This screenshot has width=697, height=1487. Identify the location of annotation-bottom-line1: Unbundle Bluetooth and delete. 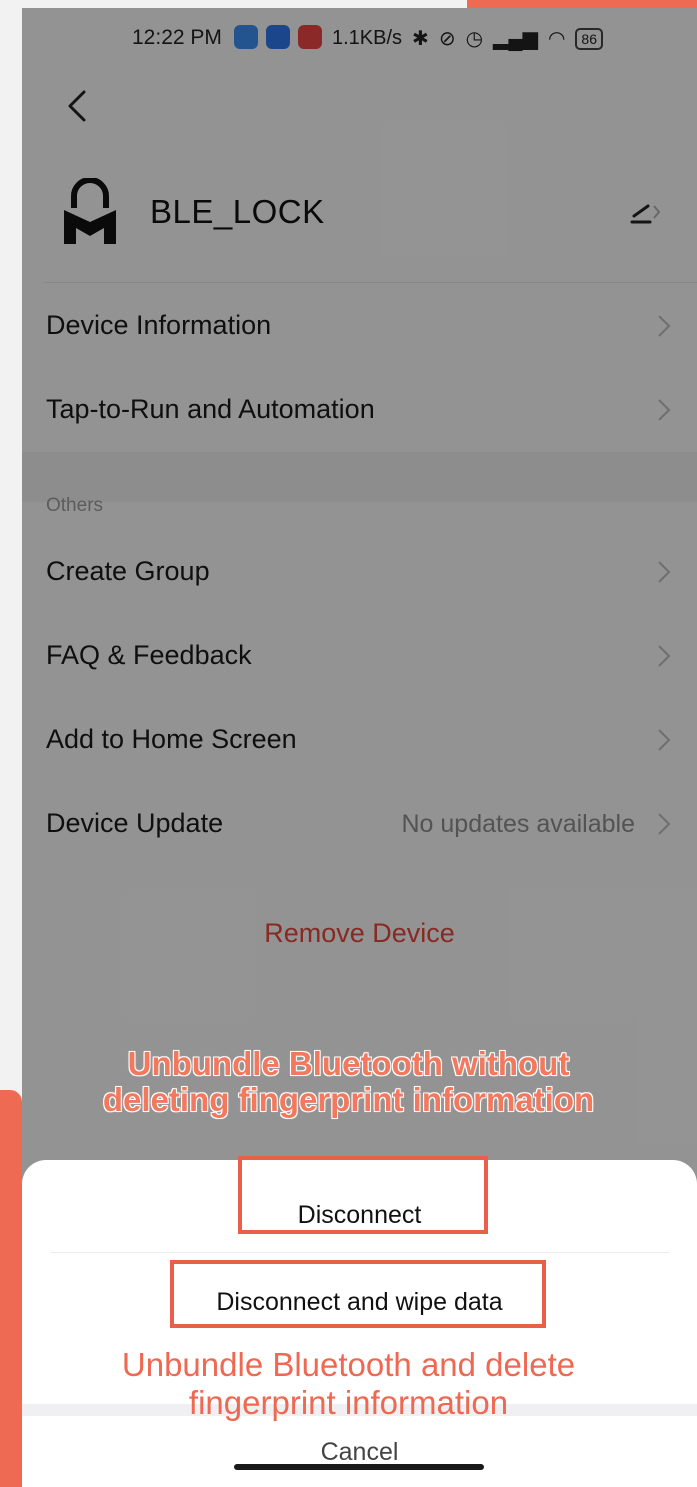
(348, 1364).